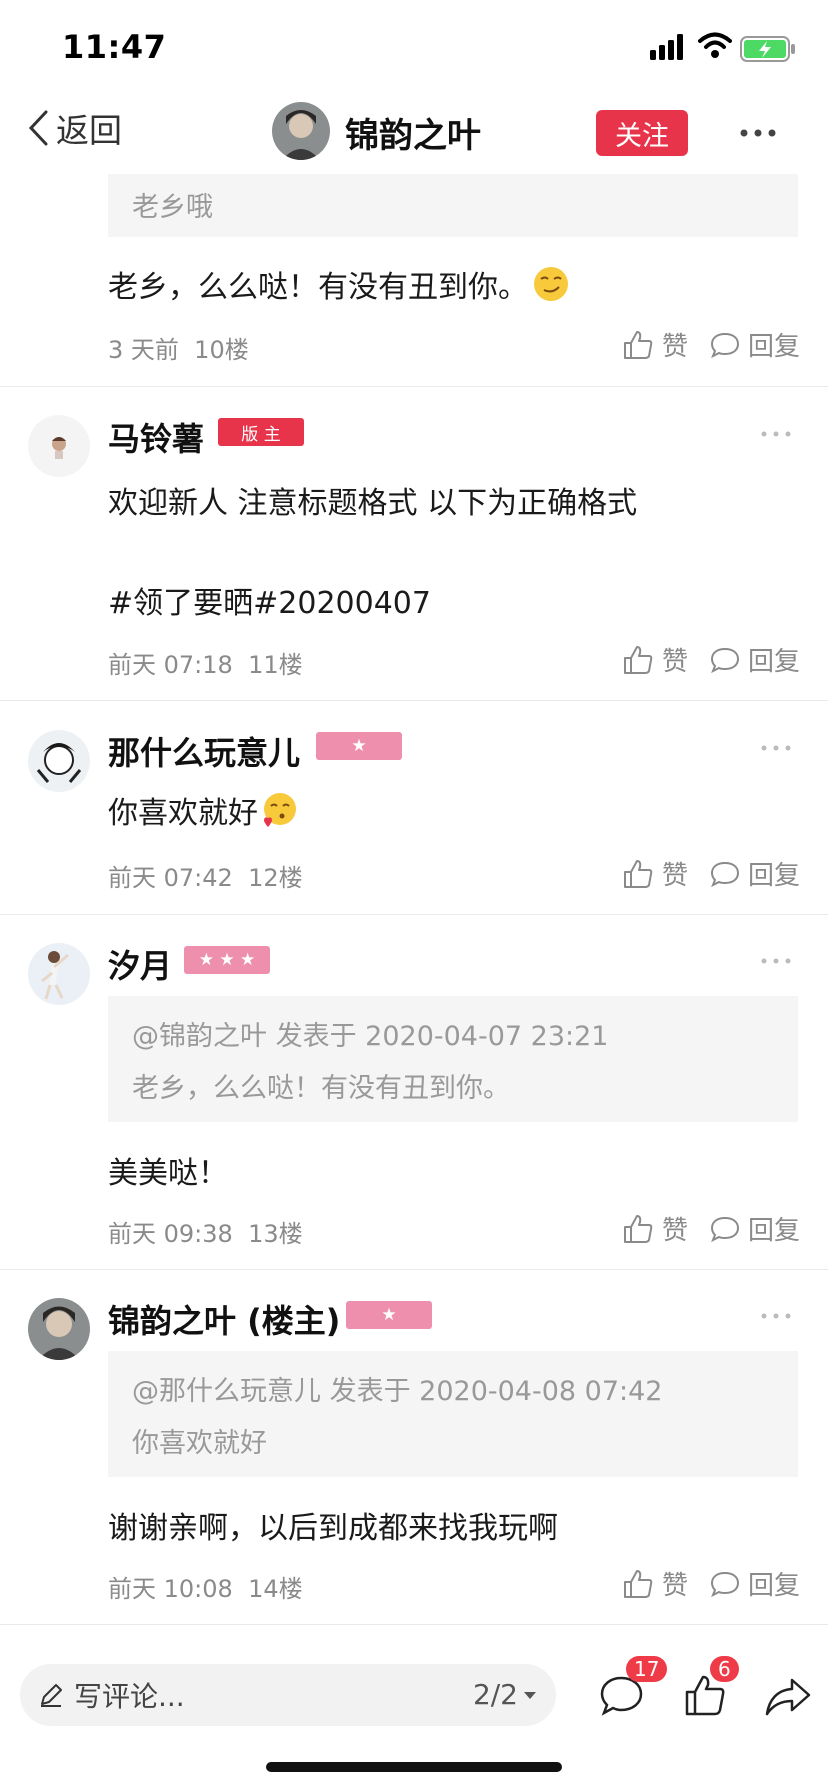  Describe the element at coordinates (413, 136) in the screenshot. I see `page-title: 锦韵之叶` at that location.